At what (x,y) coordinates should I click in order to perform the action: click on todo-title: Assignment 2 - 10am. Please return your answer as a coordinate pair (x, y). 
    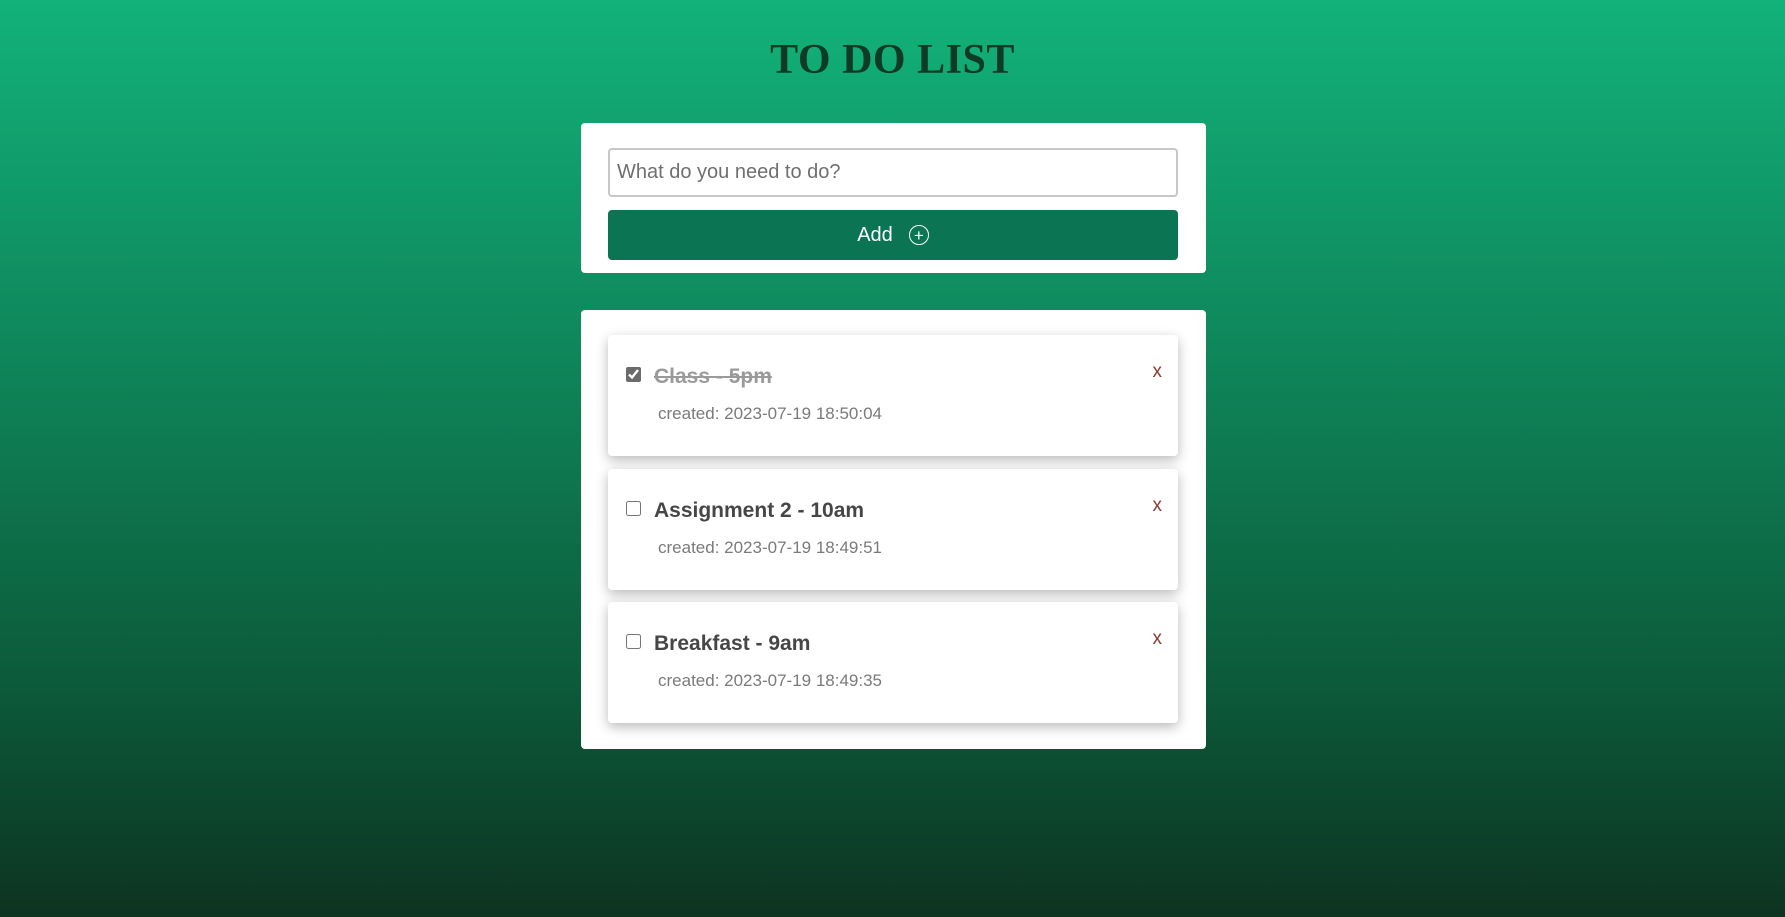
    Looking at the image, I should click on (759, 510).